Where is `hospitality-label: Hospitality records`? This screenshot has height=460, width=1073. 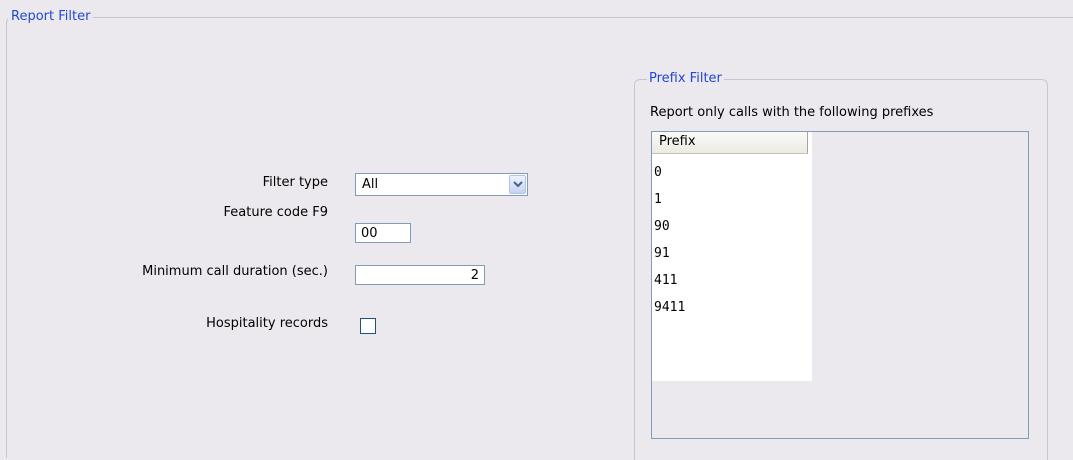 hospitality-label: Hospitality records is located at coordinates (267, 323).